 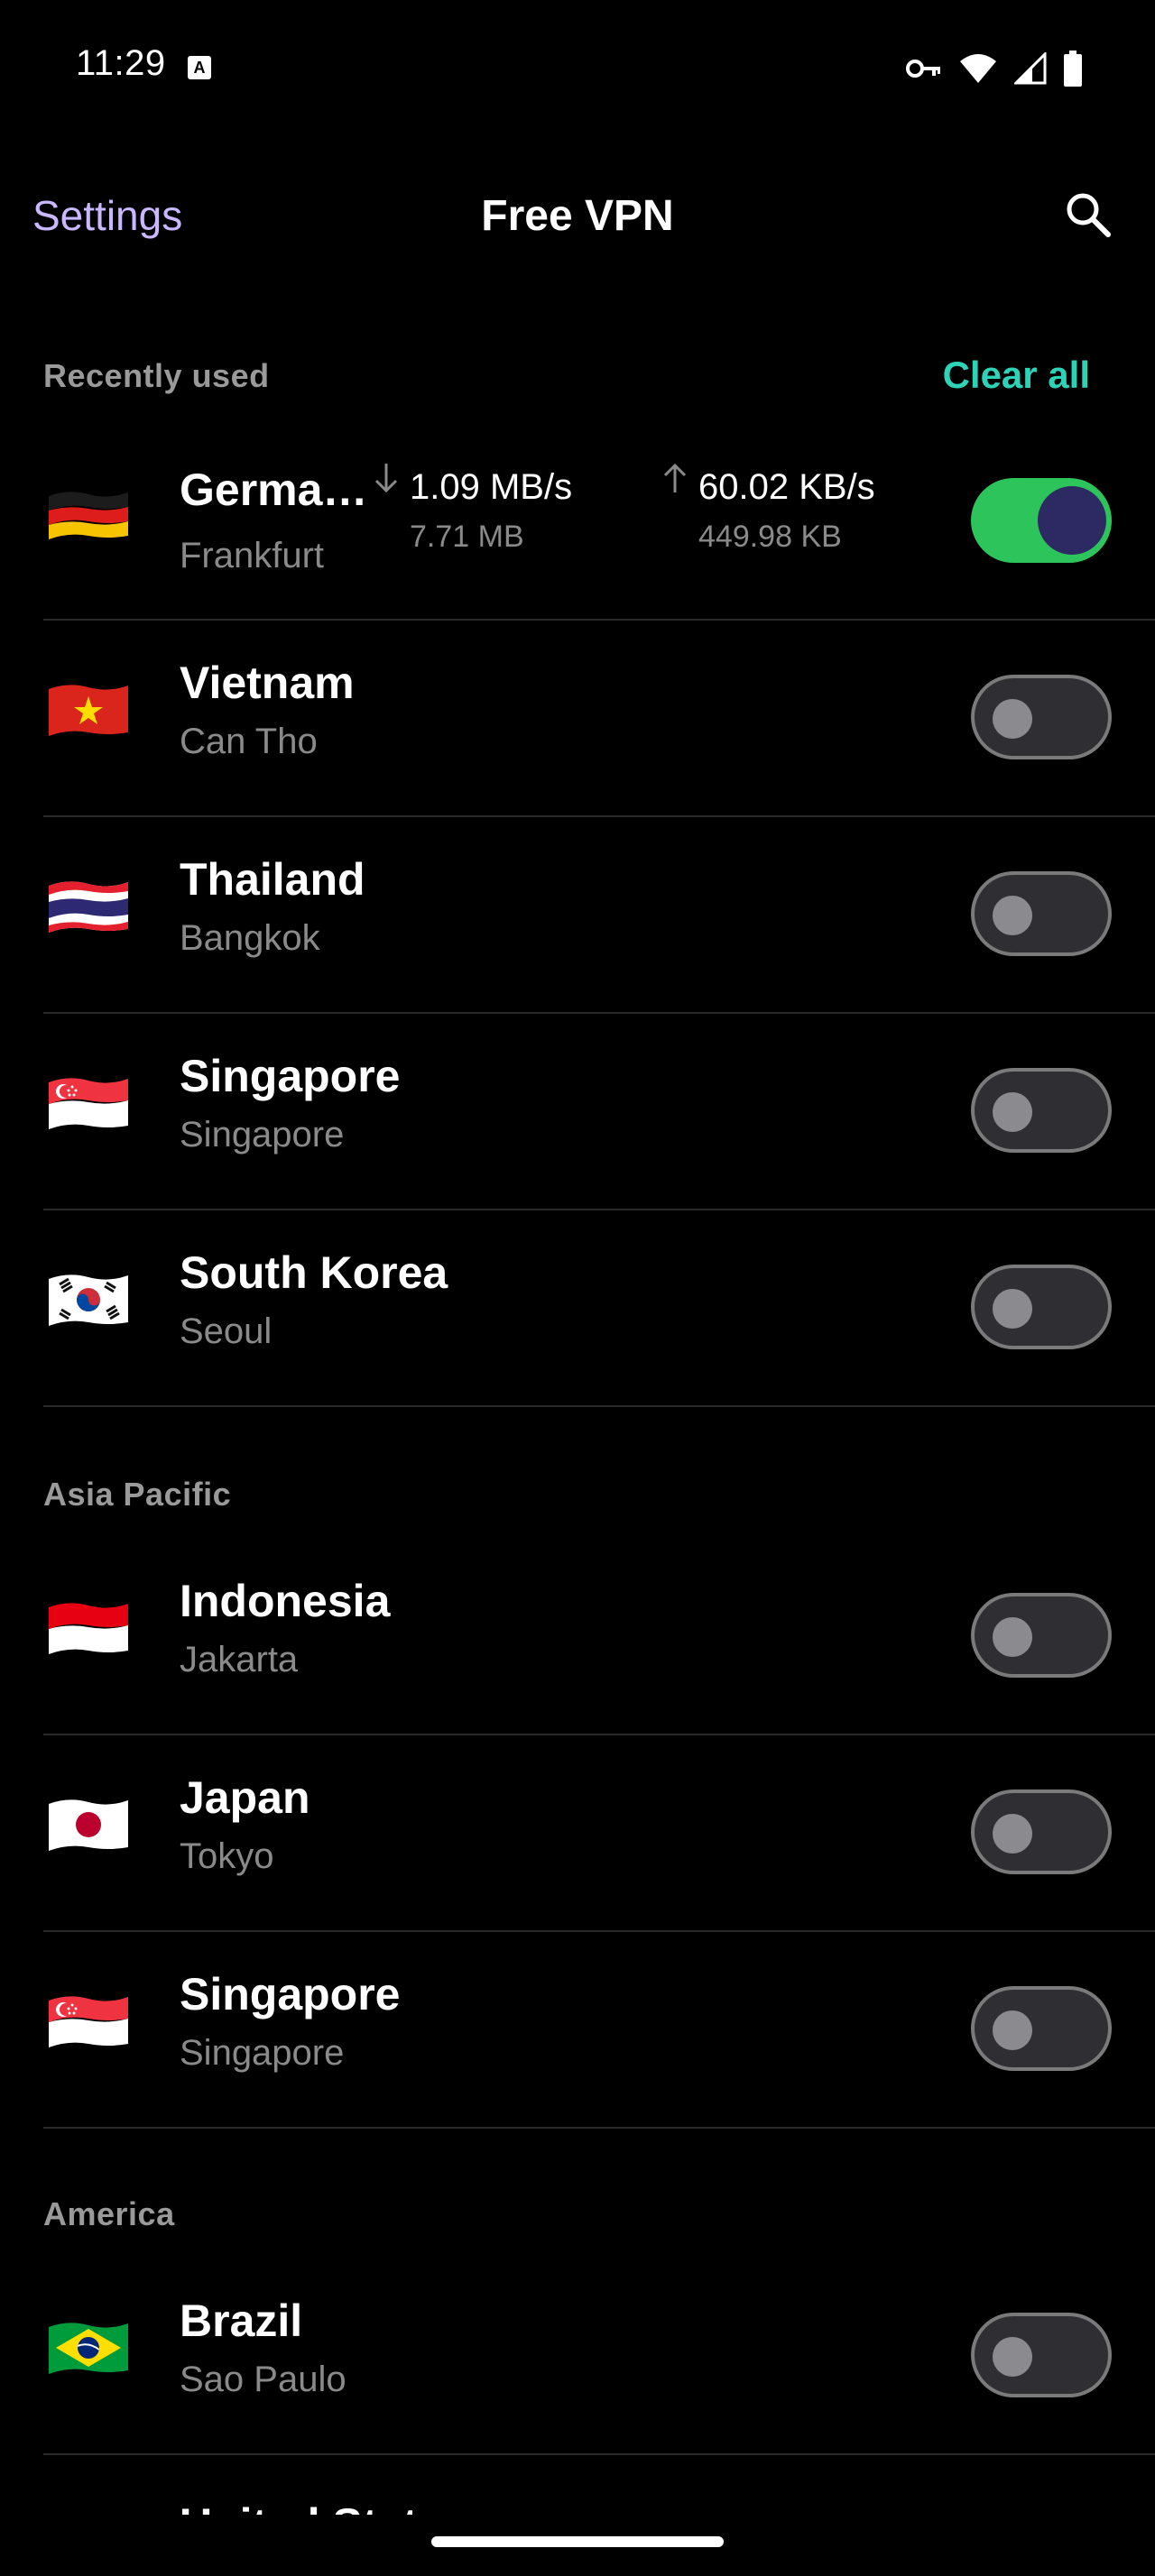 What do you see at coordinates (88, 2348) in the screenshot?
I see `brazil-flag-icon` at bounding box center [88, 2348].